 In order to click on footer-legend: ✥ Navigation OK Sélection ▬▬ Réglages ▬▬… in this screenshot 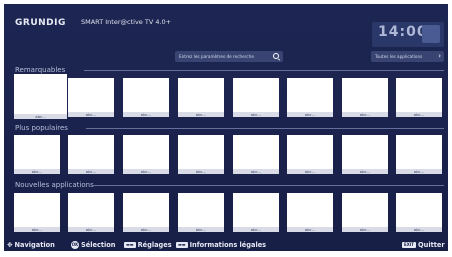, I will do `click(226, 245)`.